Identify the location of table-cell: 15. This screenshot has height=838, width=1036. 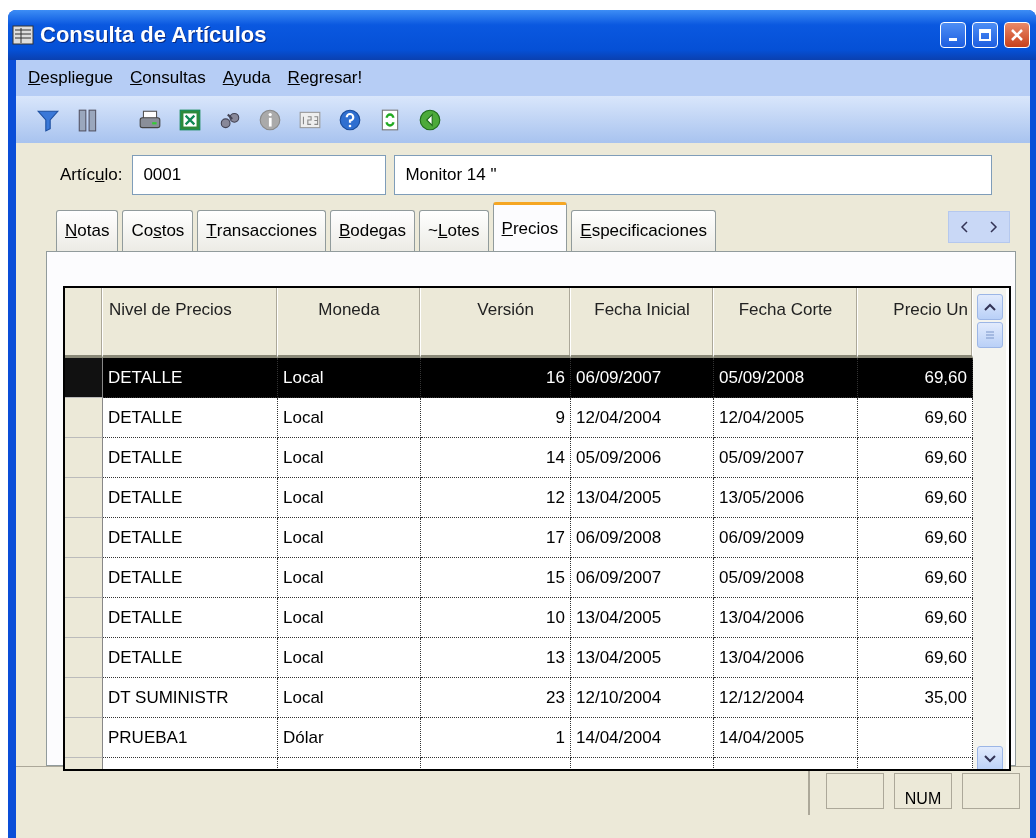
(496, 578).